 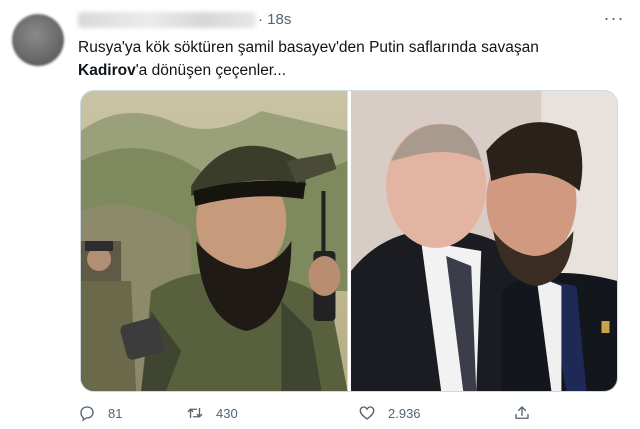 I want to click on retweet-count: 430, so click(x=227, y=413).